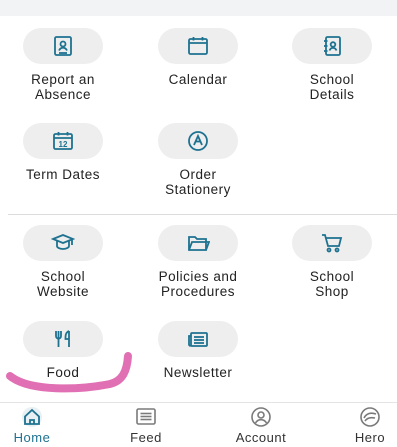 The image size is (397, 447). Describe the element at coordinates (32, 417) in the screenshot. I see `home-icon` at that location.